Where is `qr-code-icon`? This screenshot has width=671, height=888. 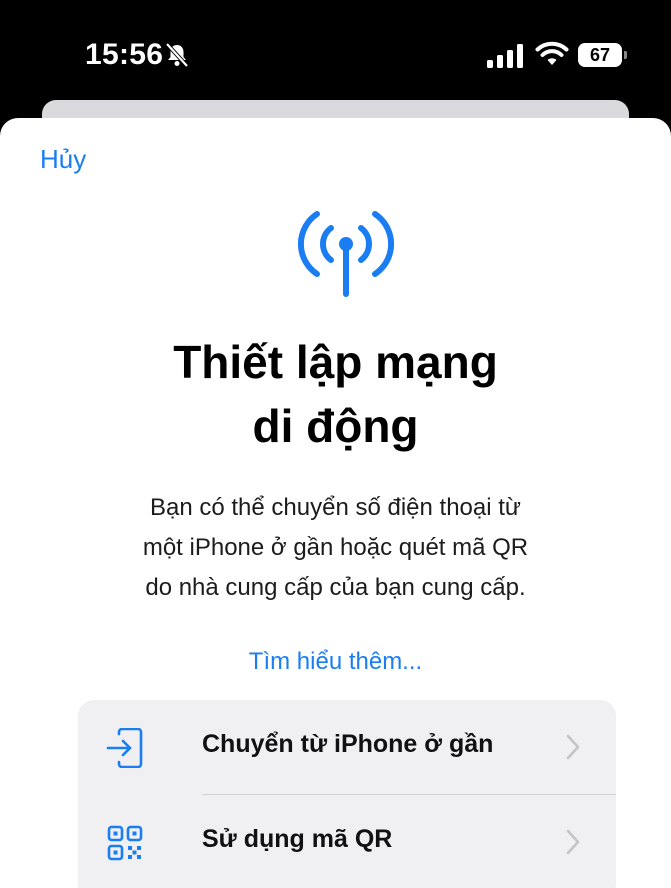 qr-code-icon is located at coordinates (125, 843).